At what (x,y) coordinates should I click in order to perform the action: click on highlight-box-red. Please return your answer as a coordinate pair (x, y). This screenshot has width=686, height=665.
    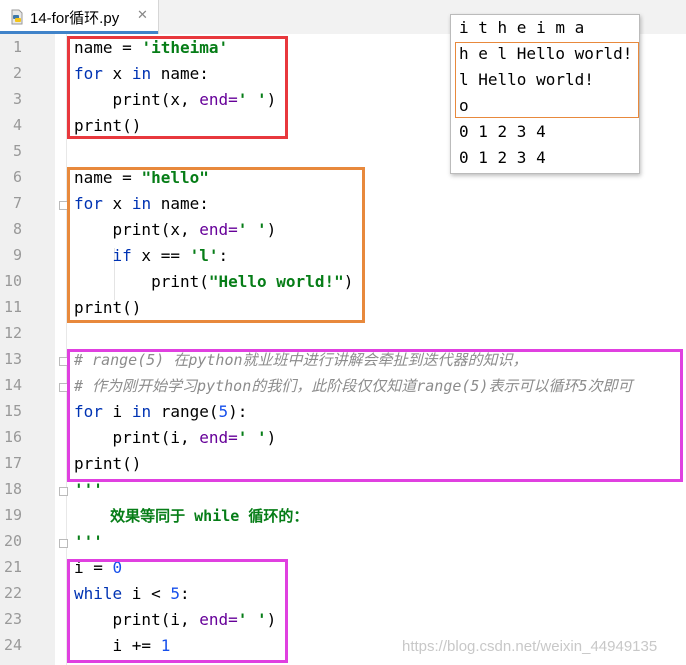
    Looking at the image, I should click on (177, 87).